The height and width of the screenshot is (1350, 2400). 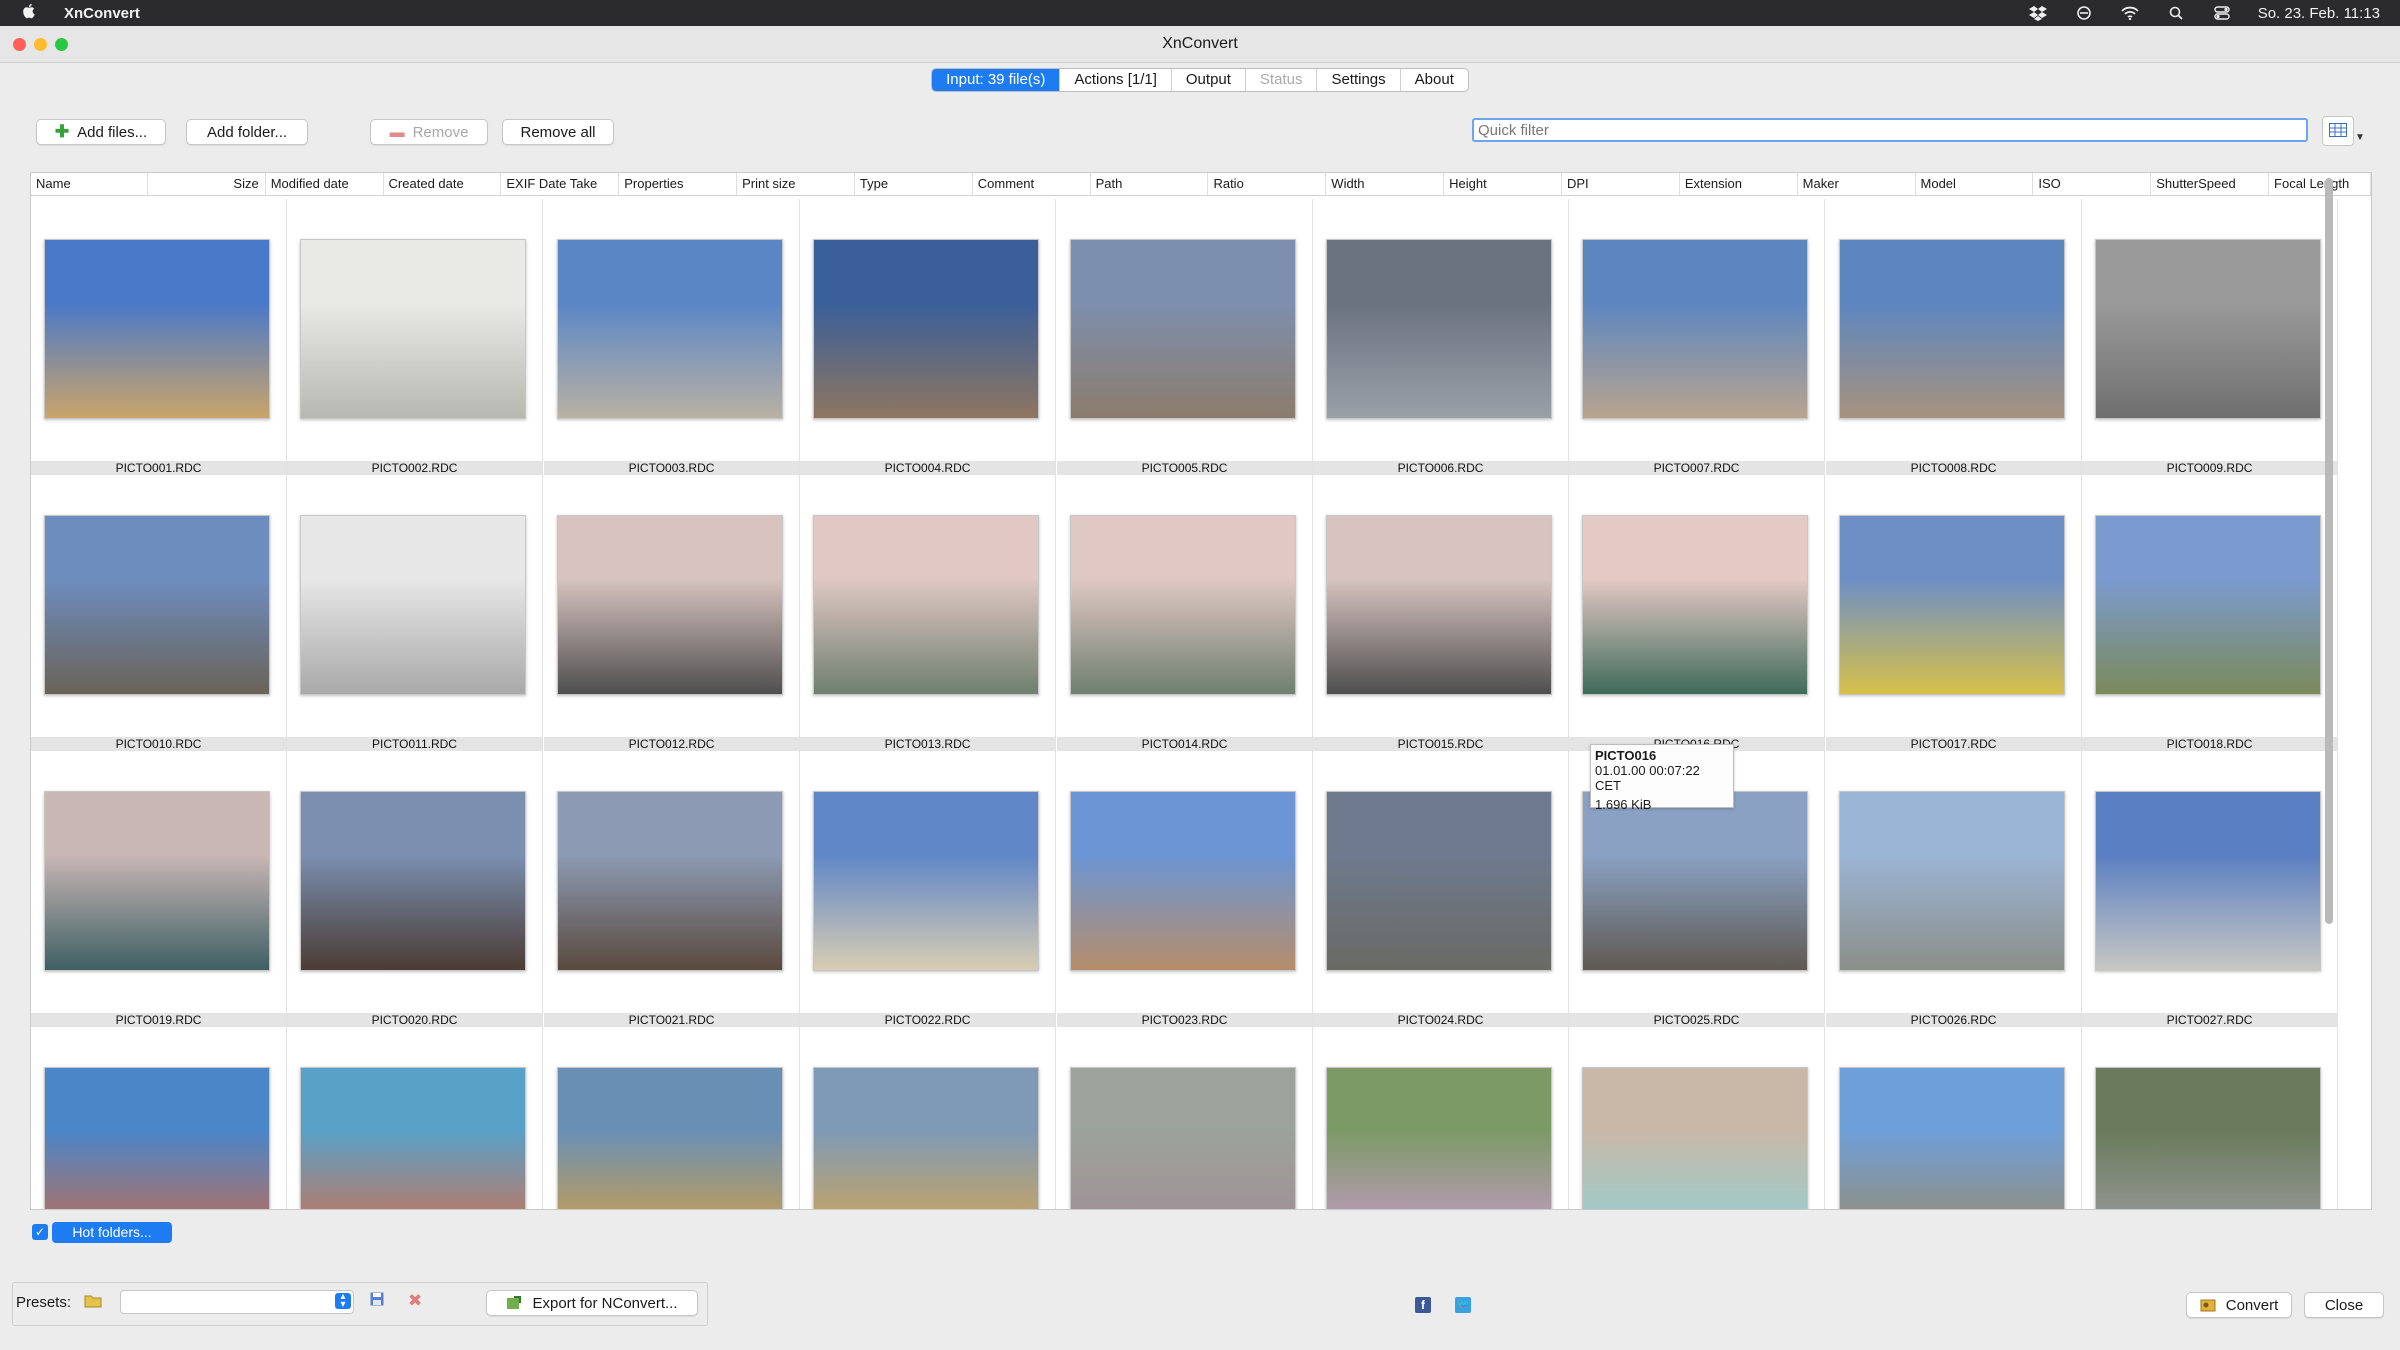 I want to click on file-thumbnail-item: PICTO006.RDC, so click(x=1441, y=337).